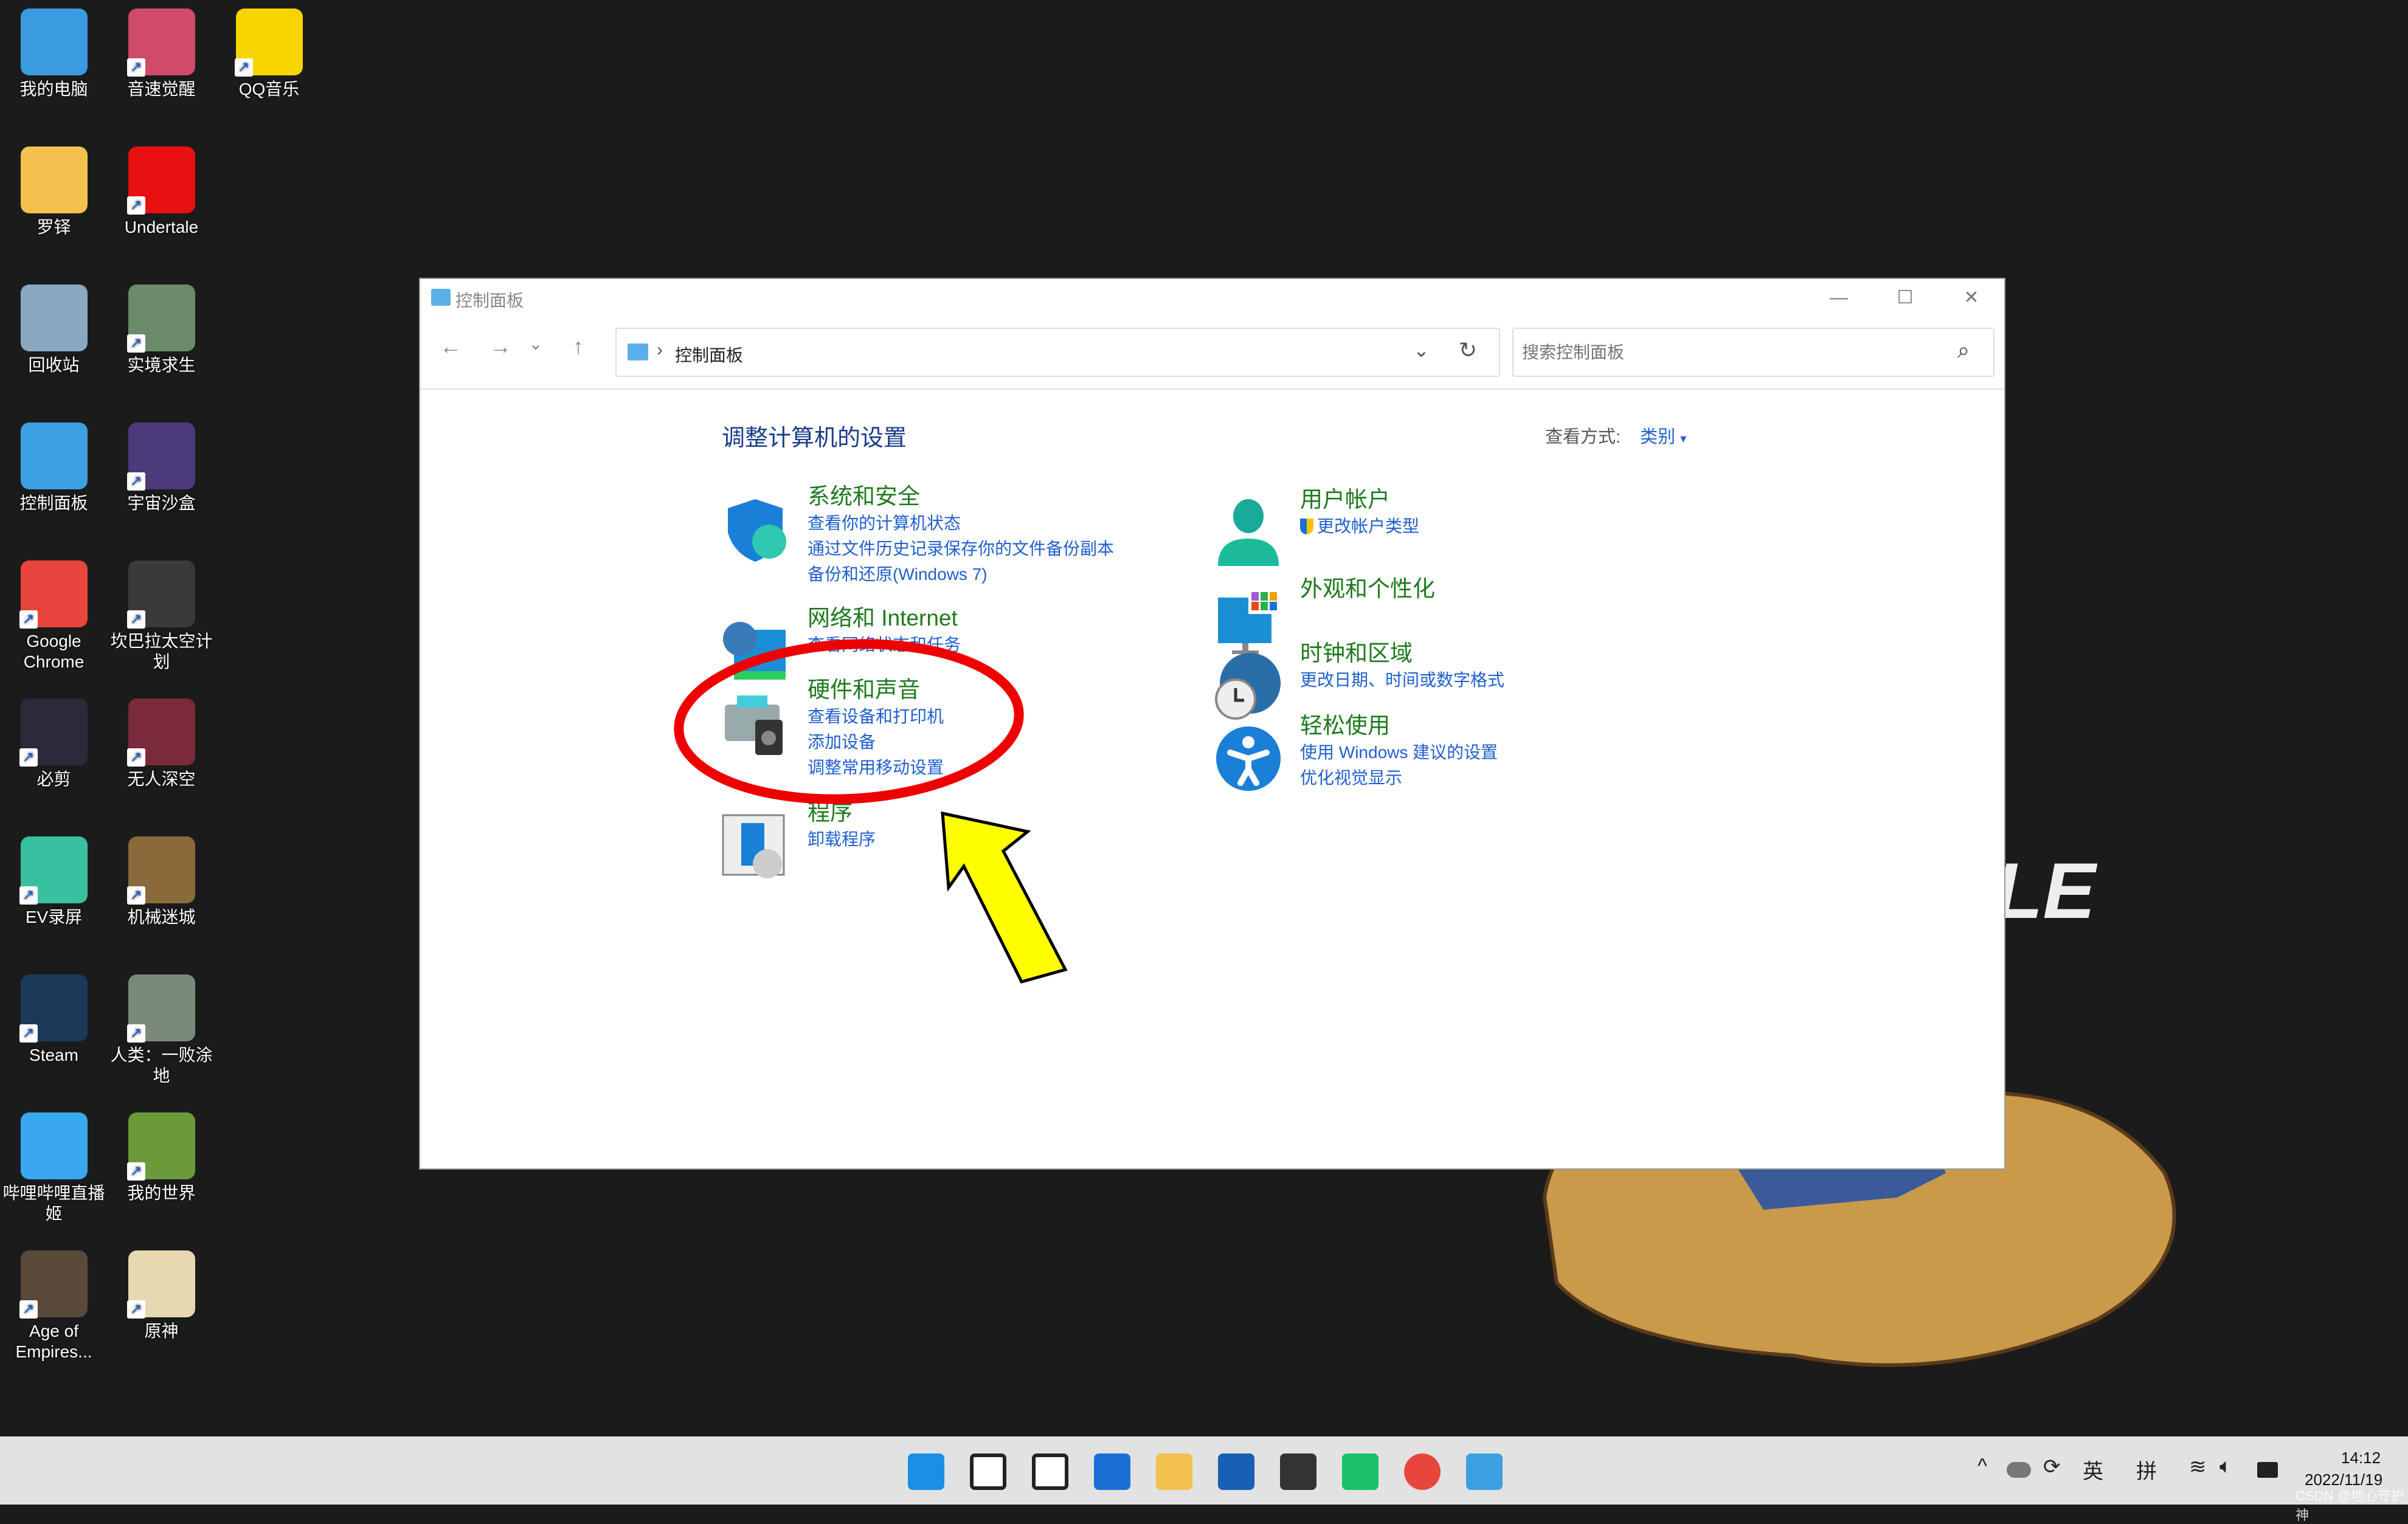 The width and height of the screenshot is (2408, 1524). I want to click on control-panel-taskbar-icon, so click(1484, 1471).